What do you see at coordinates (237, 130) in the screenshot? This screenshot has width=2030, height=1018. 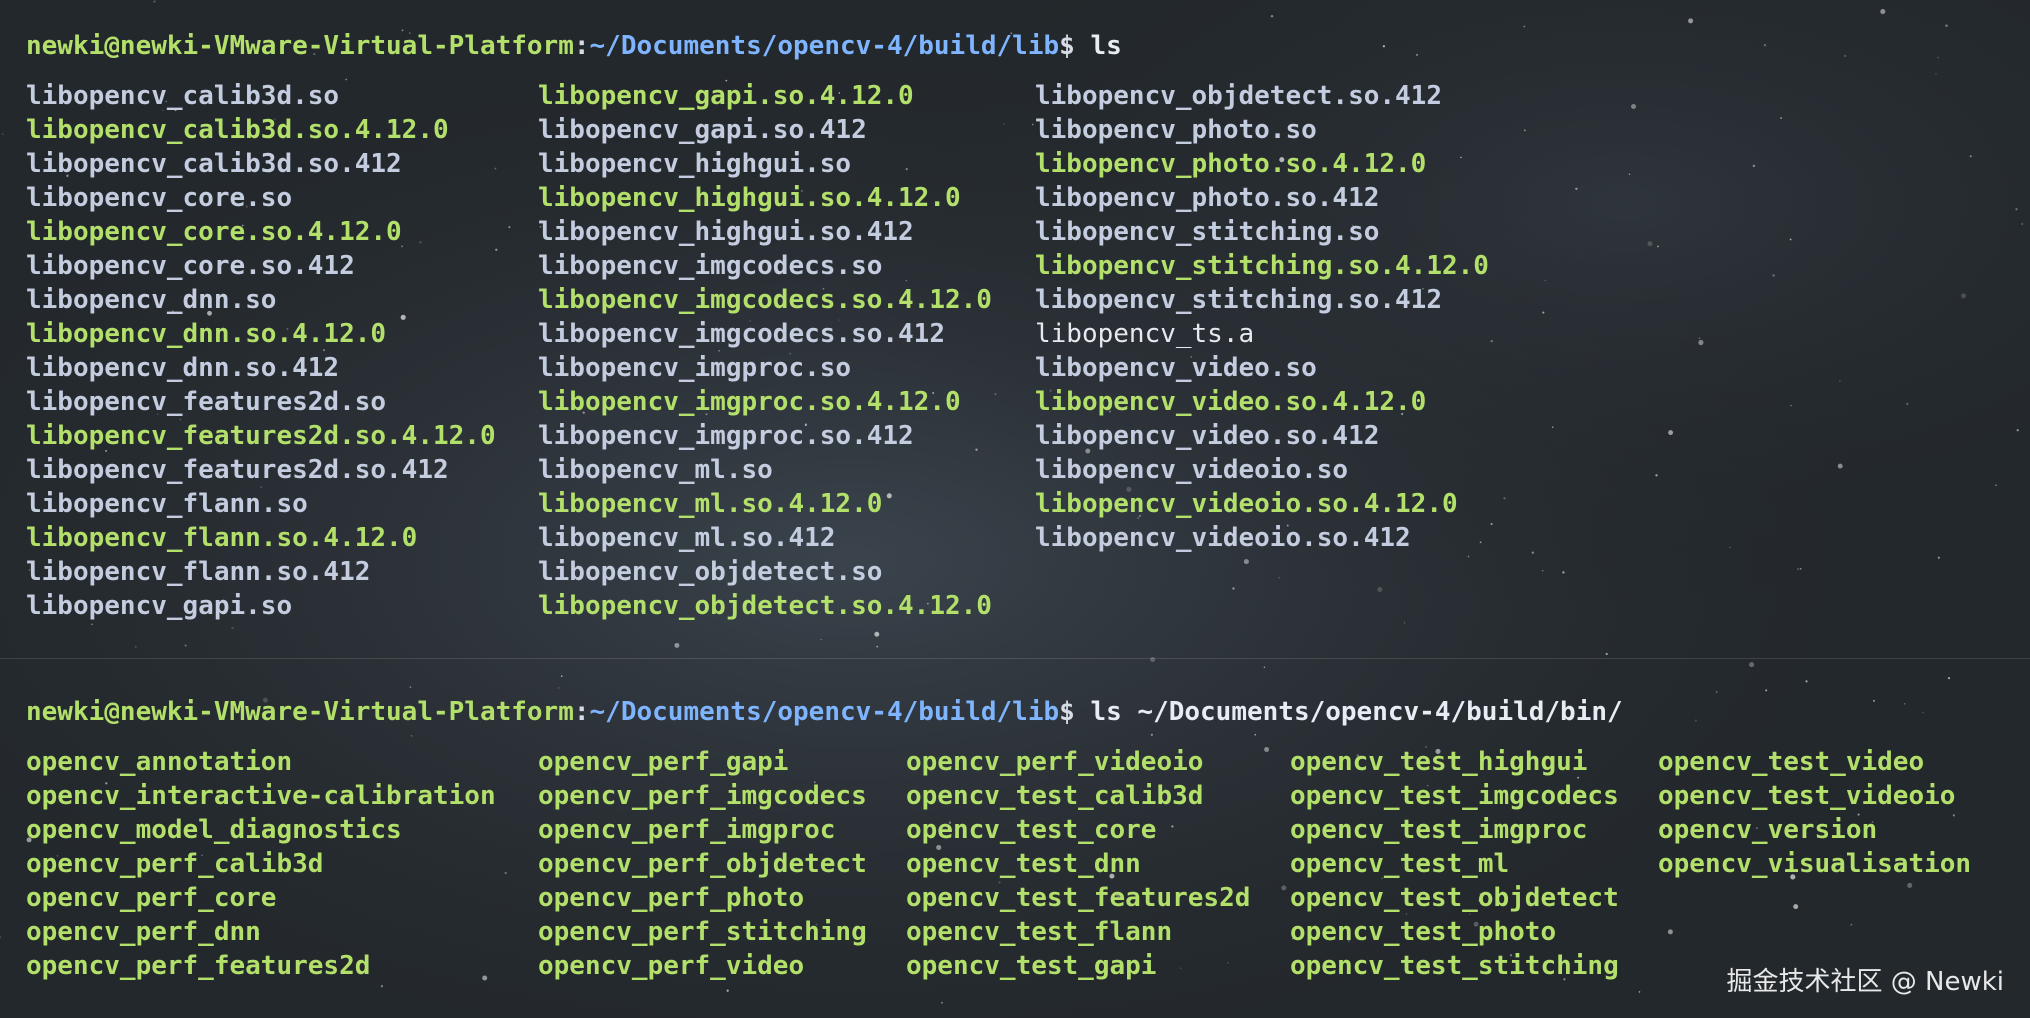 I see `library-file-entry: libopencv_calib3d.so.4.12.0` at bounding box center [237, 130].